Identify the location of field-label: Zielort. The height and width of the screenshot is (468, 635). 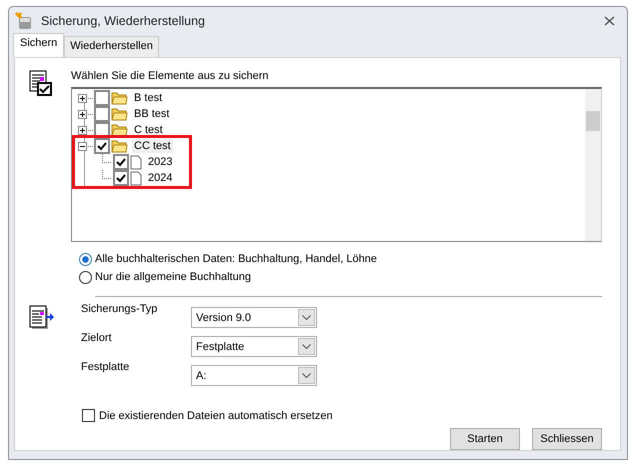
(97, 338).